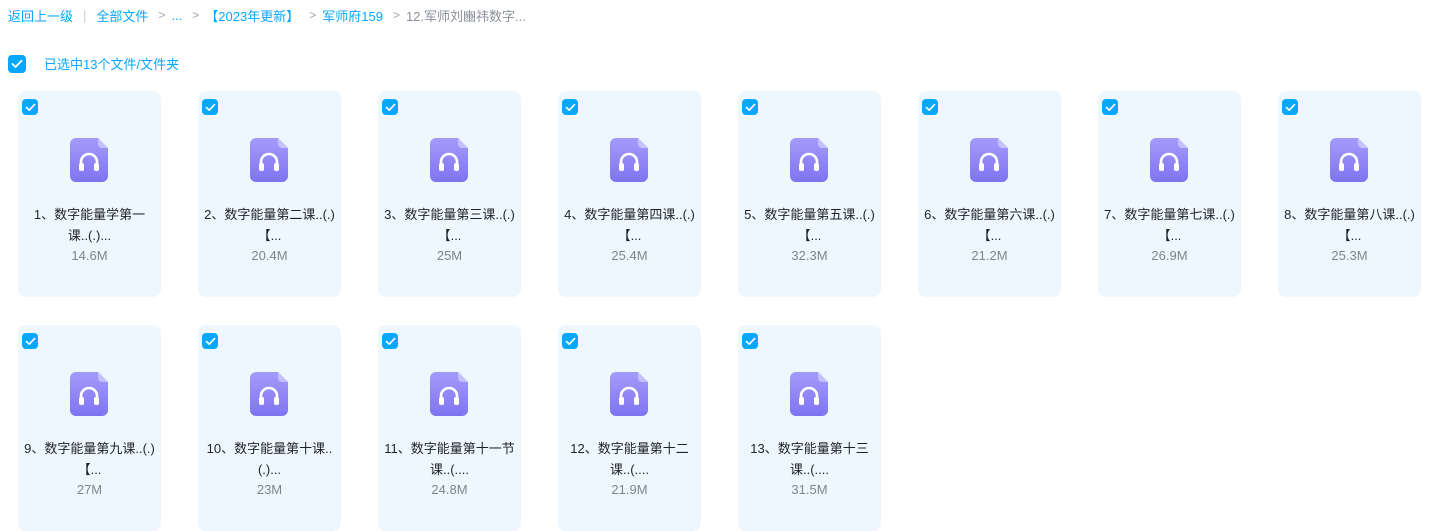 Image resolution: width=1432 pixels, height=531 pixels. Describe the element at coordinates (449, 489) in the screenshot. I see `file-size: 24.8M` at that location.